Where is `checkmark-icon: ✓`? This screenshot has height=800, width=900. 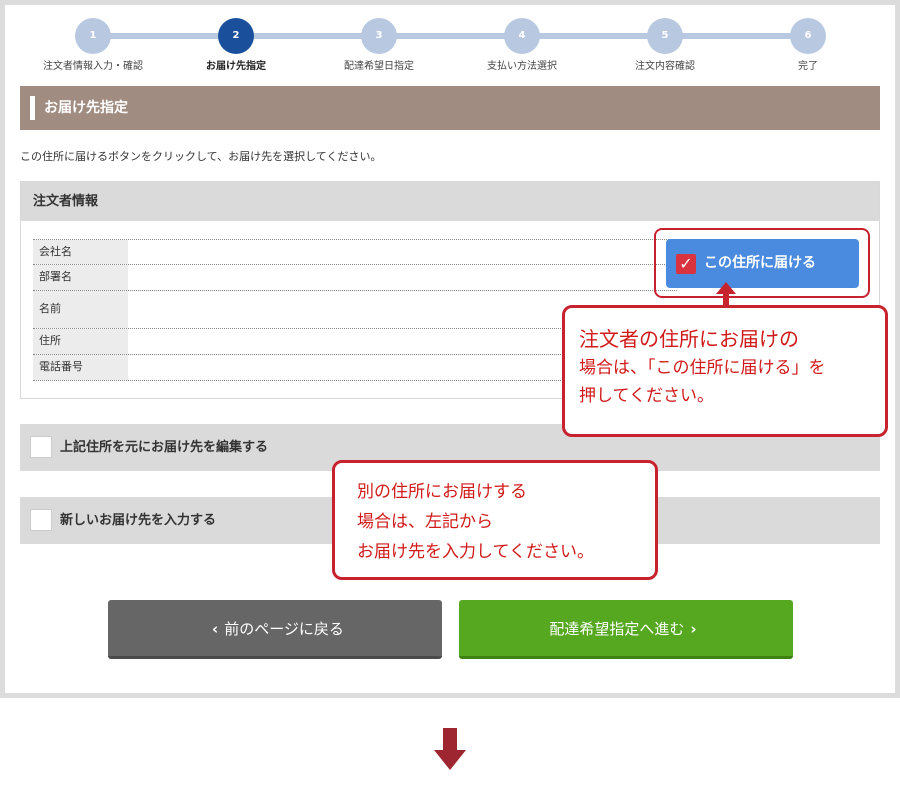
checkmark-icon: ✓ is located at coordinates (686, 264).